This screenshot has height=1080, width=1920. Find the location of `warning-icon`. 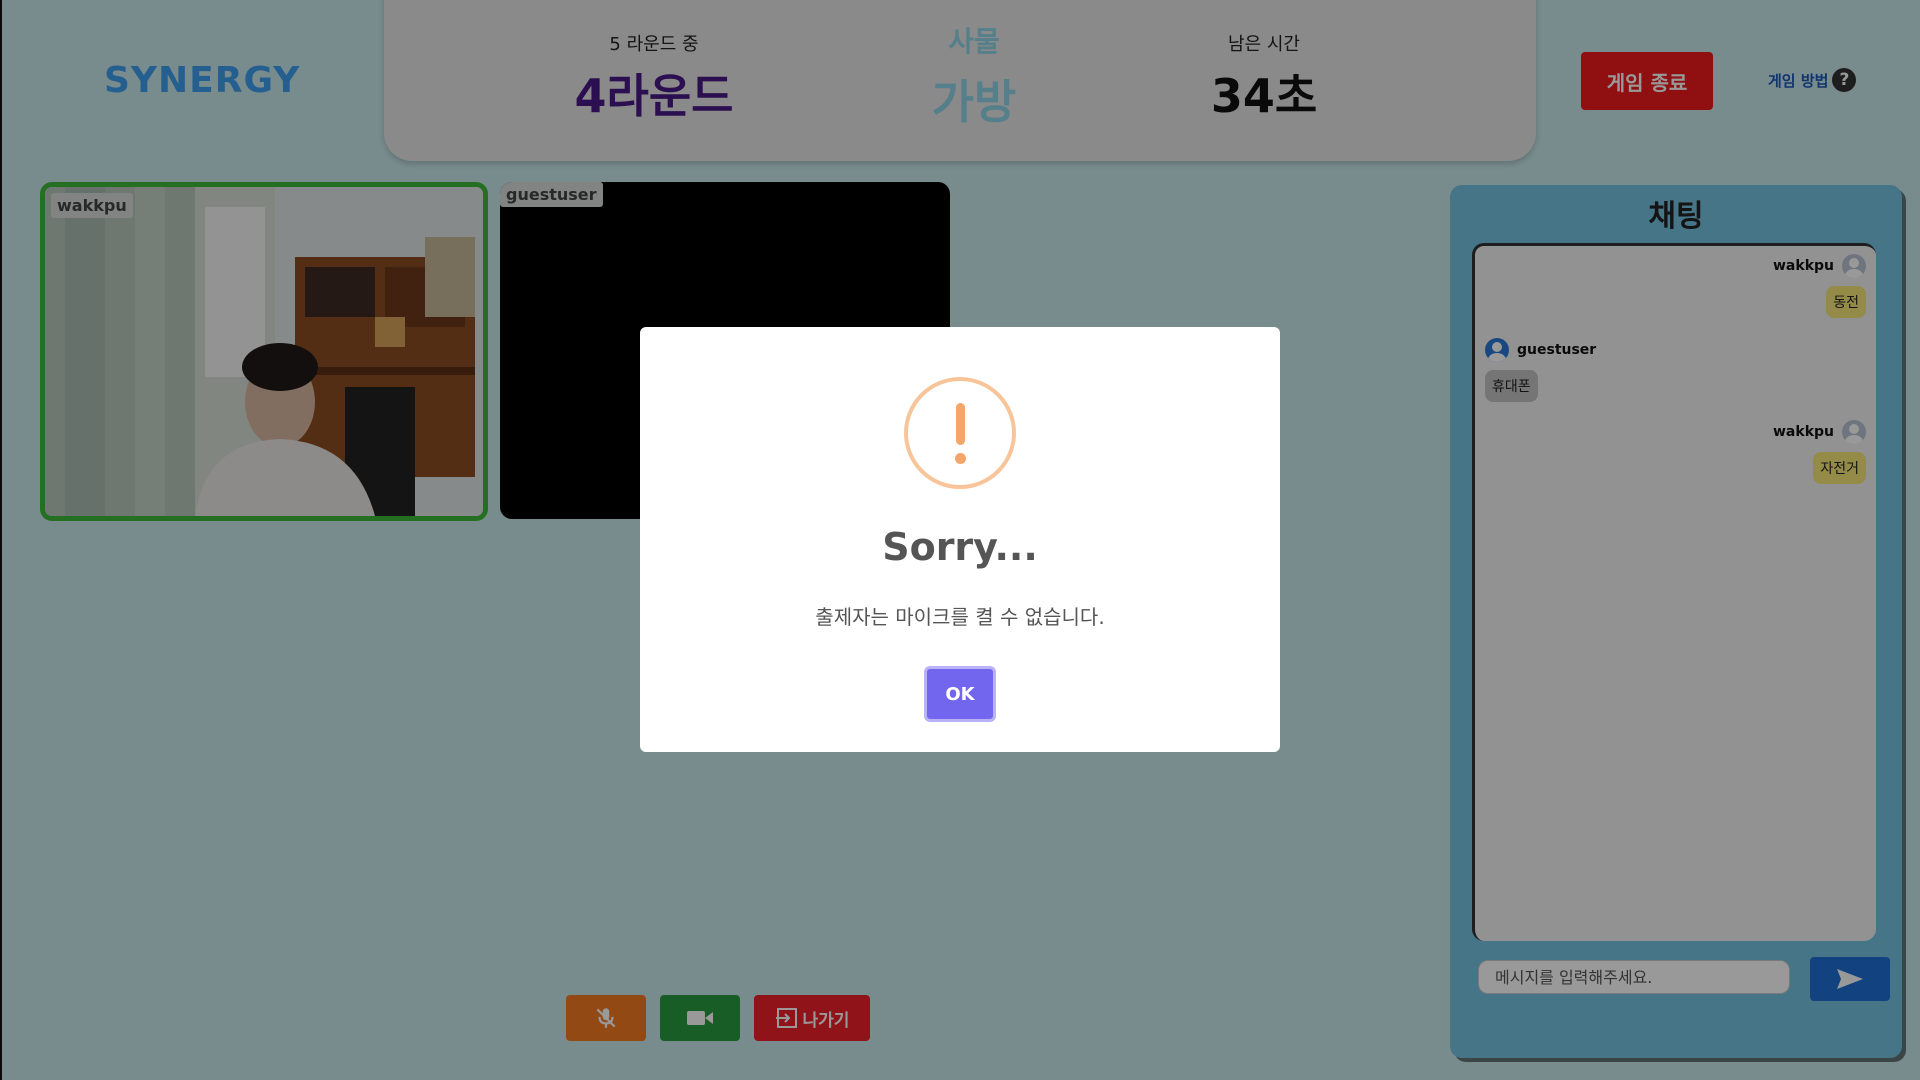

warning-icon is located at coordinates (960, 433).